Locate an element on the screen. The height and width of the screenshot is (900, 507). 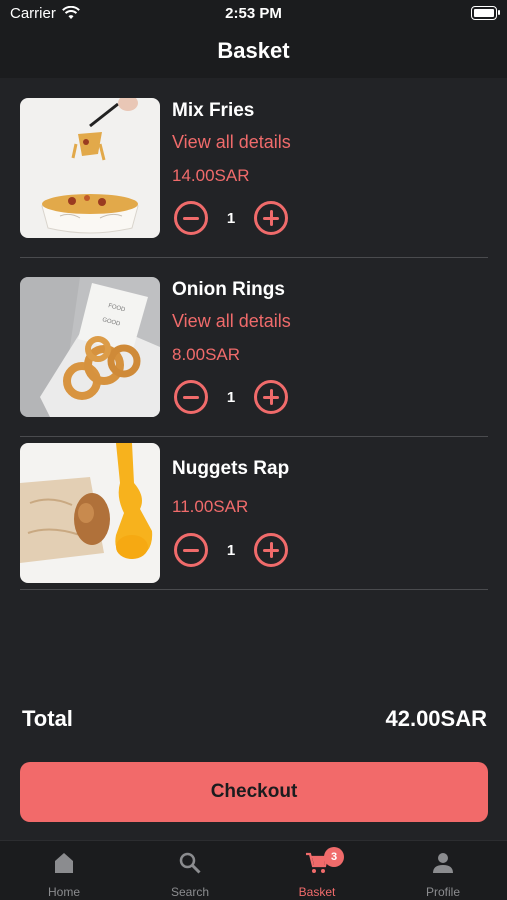
total-label: Total is located at coordinates (47, 718).